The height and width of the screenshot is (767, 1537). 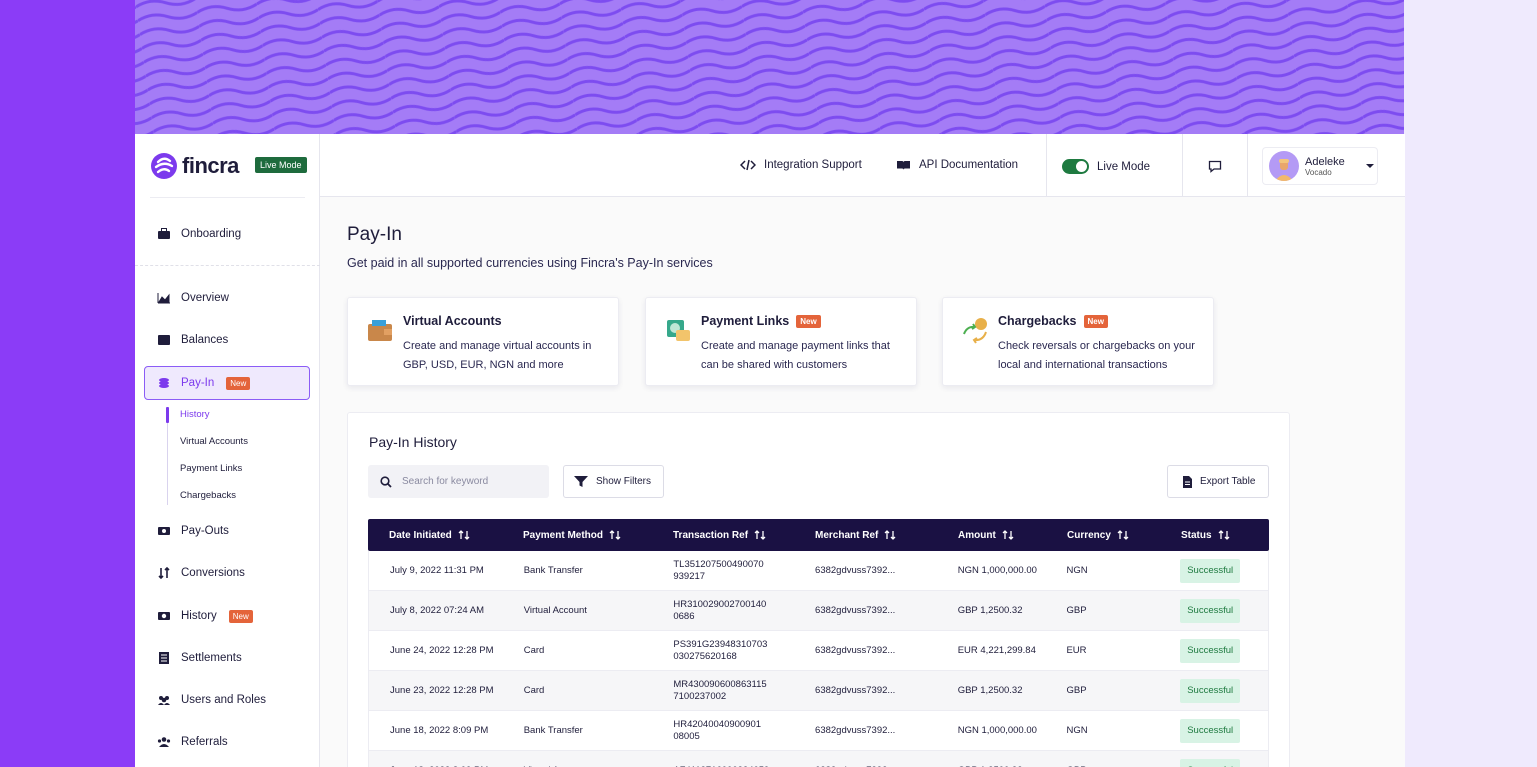 What do you see at coordinates (996, 650) in the screenshot?
I see `table-cell: EUR 4,221,299.84` at bounding box center [996, 650].